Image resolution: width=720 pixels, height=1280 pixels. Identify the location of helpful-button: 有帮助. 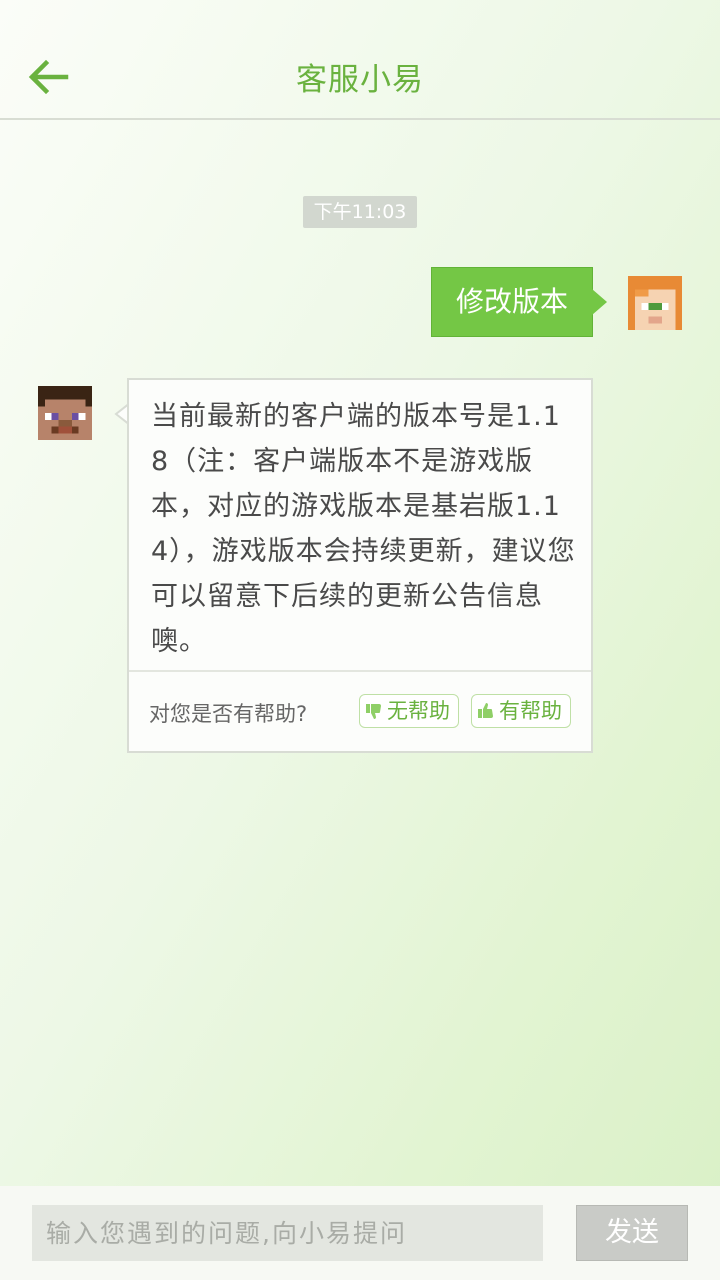
(521, 711).